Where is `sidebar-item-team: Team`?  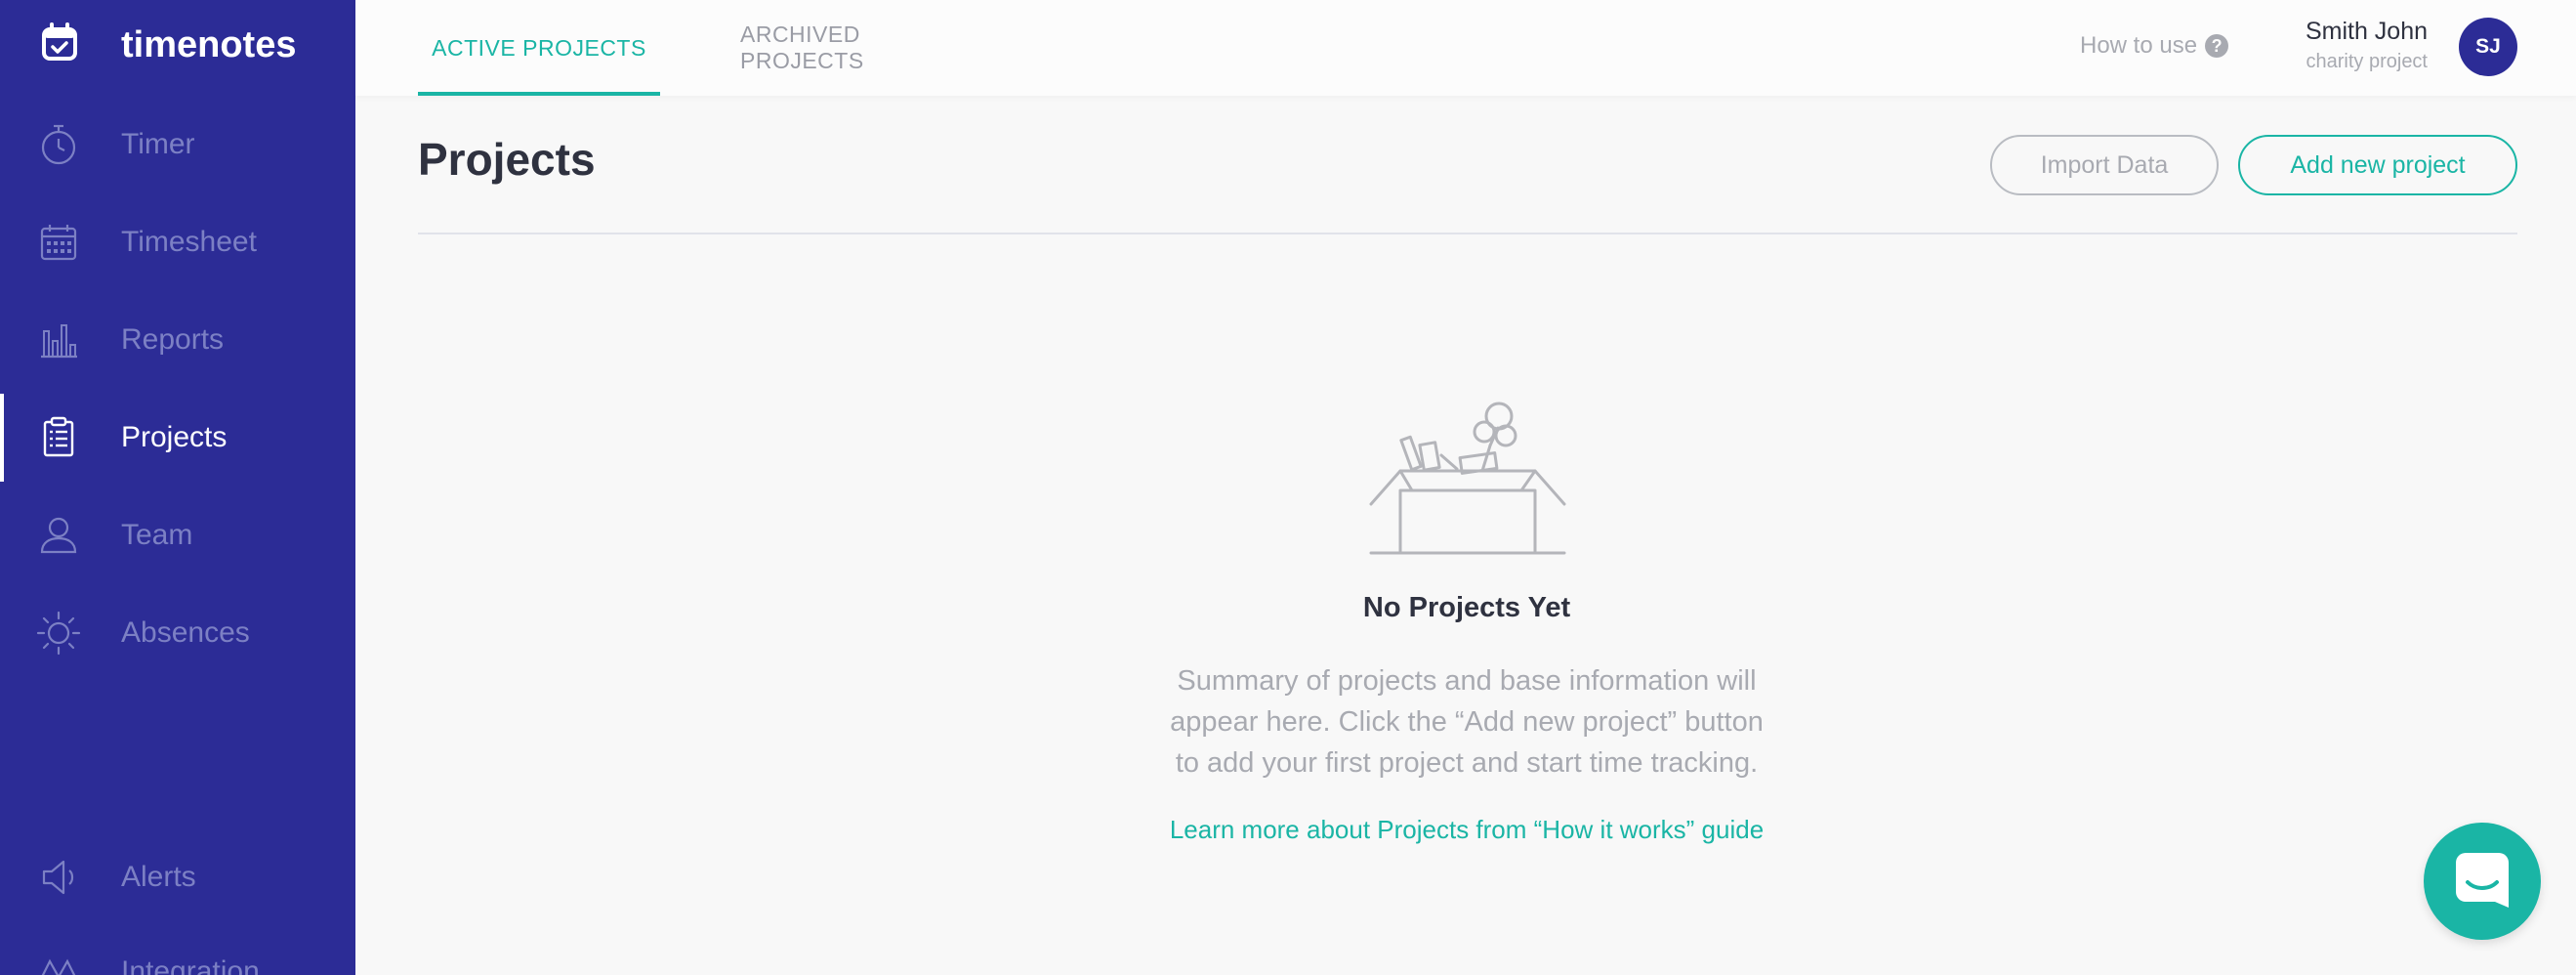 sidebar-item-team: Team is located at coordinates (177, 535).